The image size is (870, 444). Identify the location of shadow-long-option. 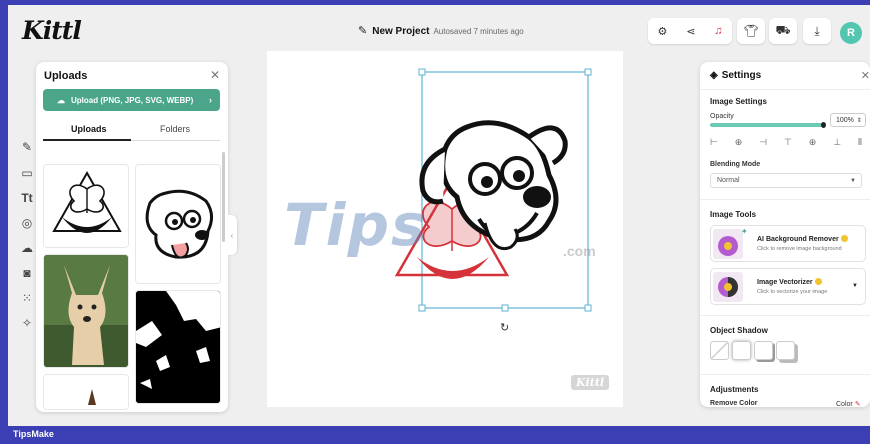
(785, 350).